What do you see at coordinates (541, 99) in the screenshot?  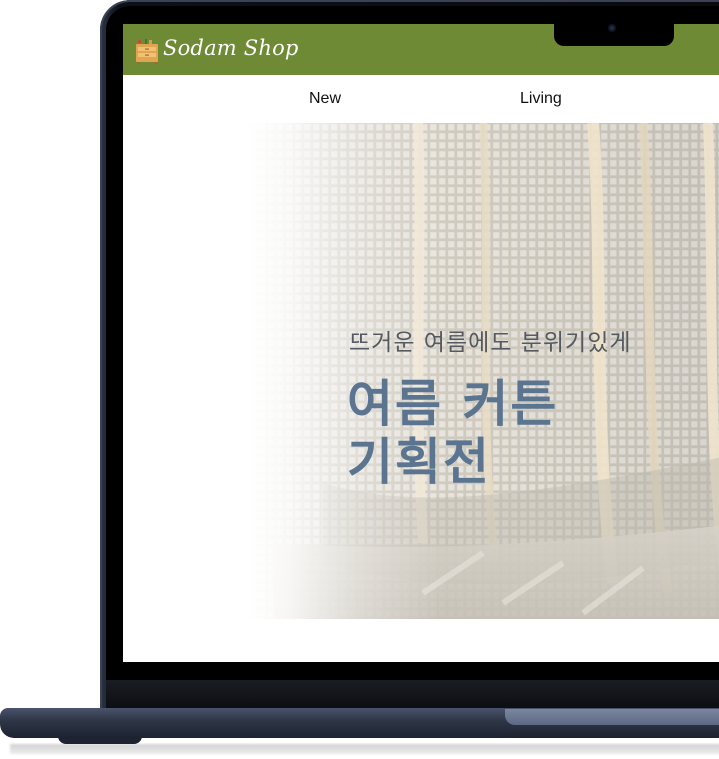 I see `nav-item-living: Living` at bounding box center [541, 99].